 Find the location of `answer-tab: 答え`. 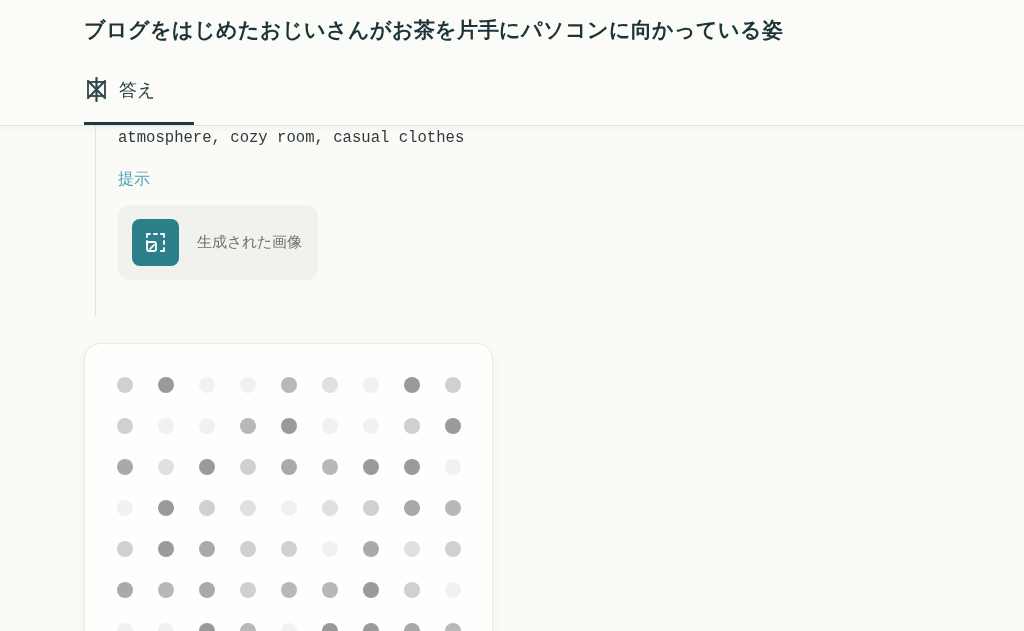

answer-tab: 答え is located at coordinates (139, 101).